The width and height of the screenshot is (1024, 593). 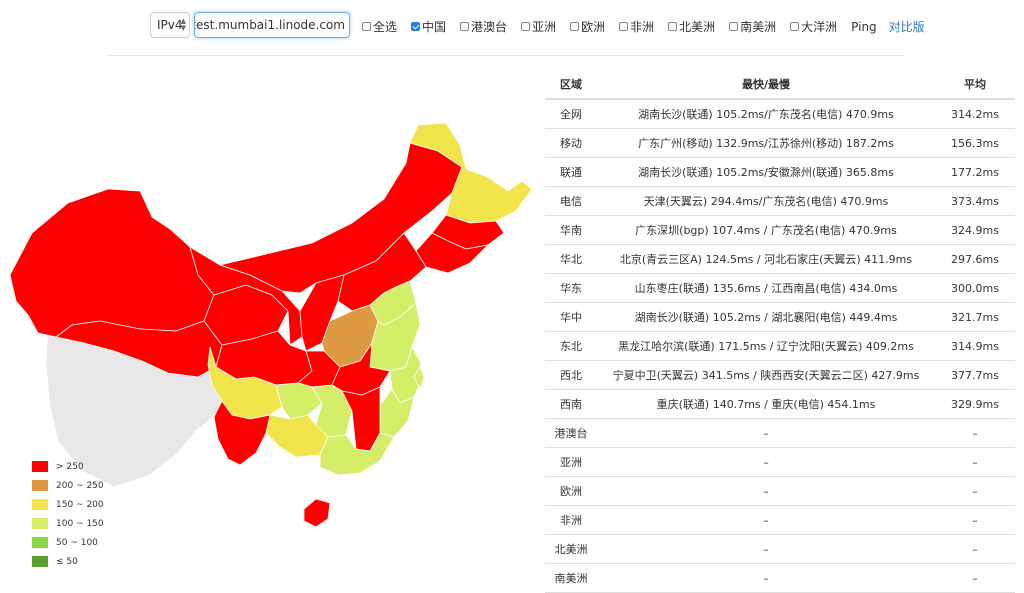 What do you see at coordinates (416, 26) in the screenshot?
I see `checkbox-checked-icon` at bounding box center [416, 26].